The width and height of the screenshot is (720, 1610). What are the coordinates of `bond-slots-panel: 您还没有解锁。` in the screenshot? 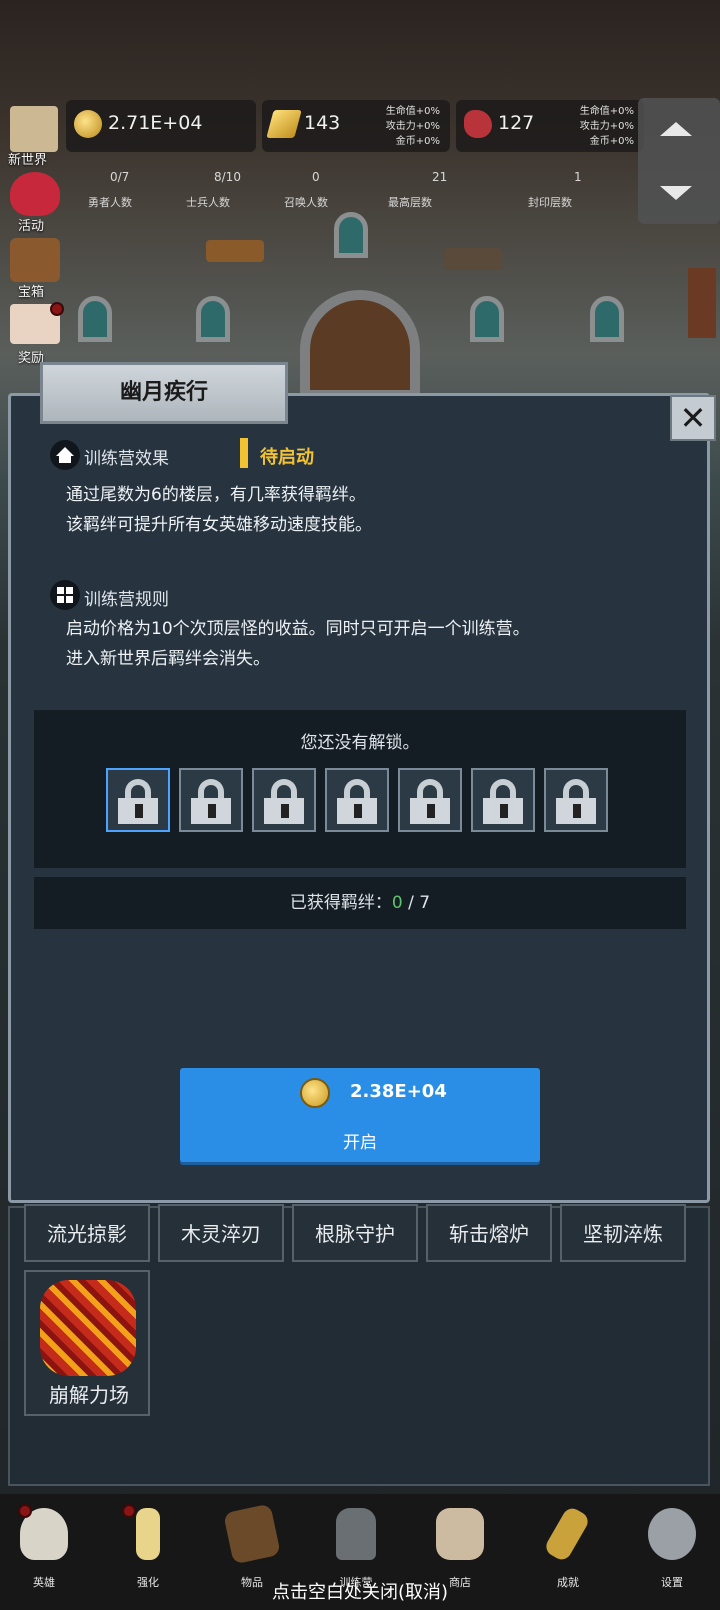 It's located at (360, 789).